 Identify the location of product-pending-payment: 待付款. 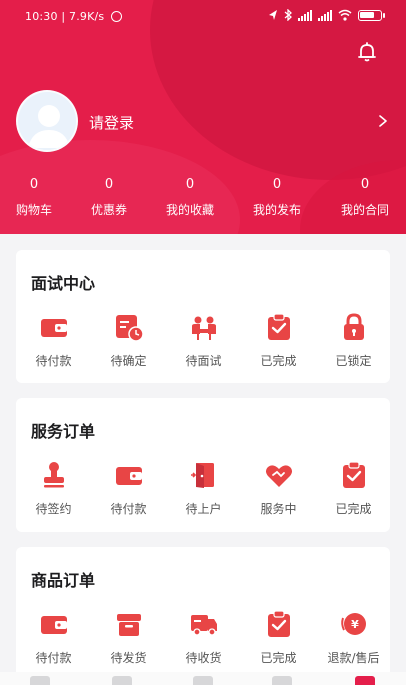
(53, 637).